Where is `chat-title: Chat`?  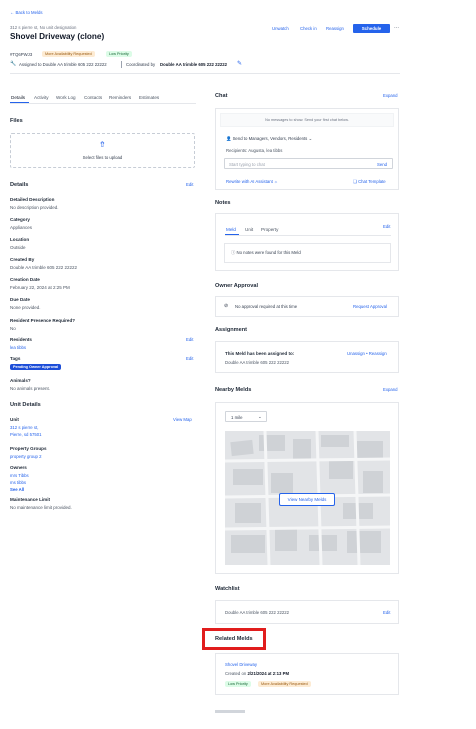
chat-title: Chat is located at coordinates (221, 96).